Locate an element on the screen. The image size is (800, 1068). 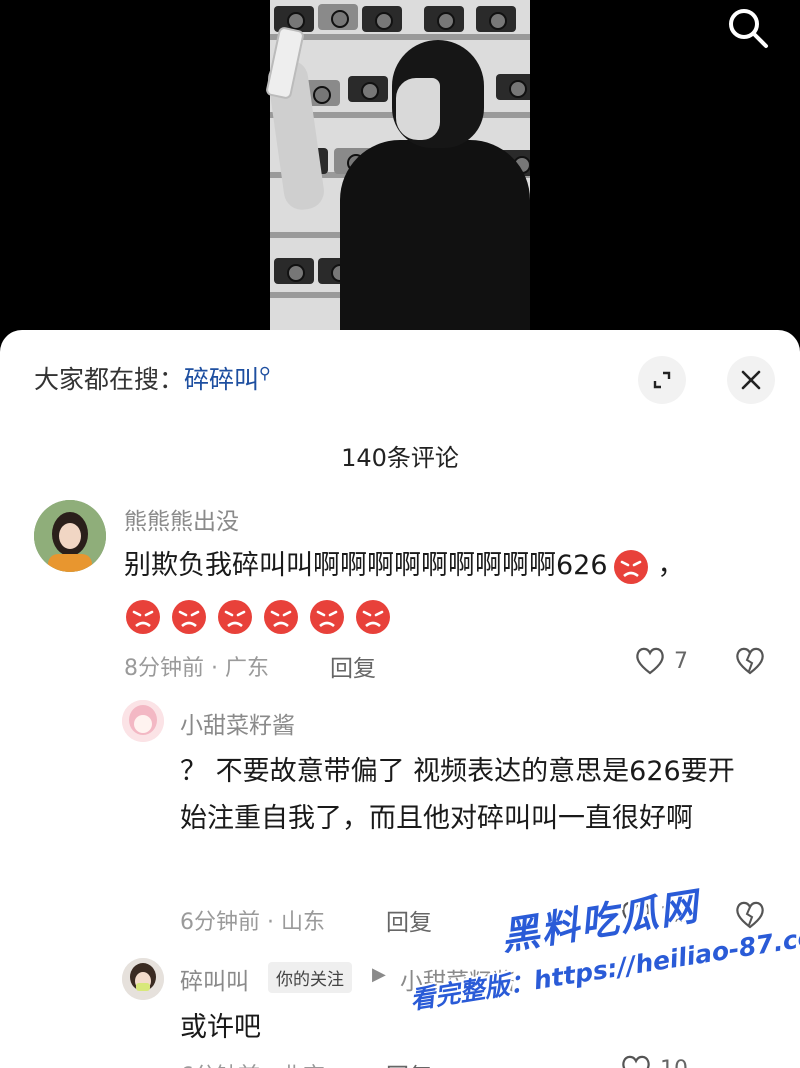
comment-meta: 6分钟前 · 山东 is located at coordinates (252, 922).